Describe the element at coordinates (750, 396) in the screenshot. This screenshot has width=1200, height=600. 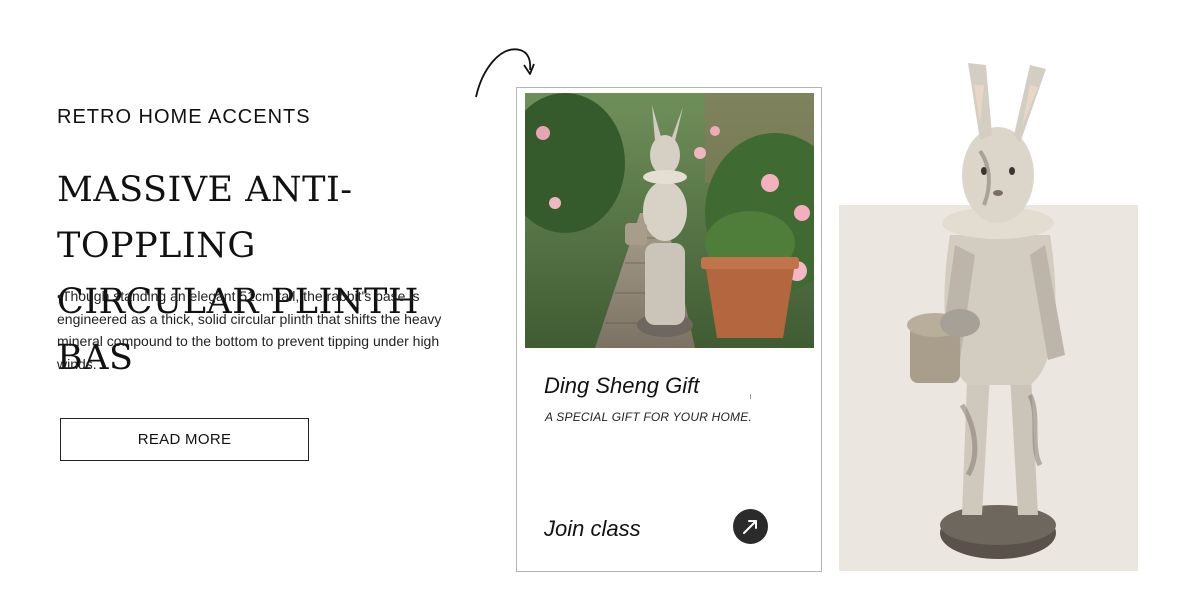
I see `divider-tick` at that location.